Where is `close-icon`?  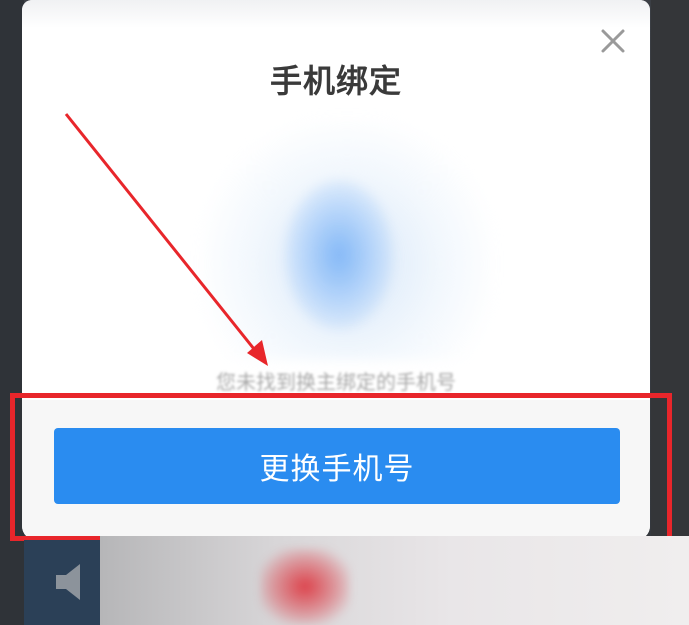 close-icon is located at coordinates (613, 41).